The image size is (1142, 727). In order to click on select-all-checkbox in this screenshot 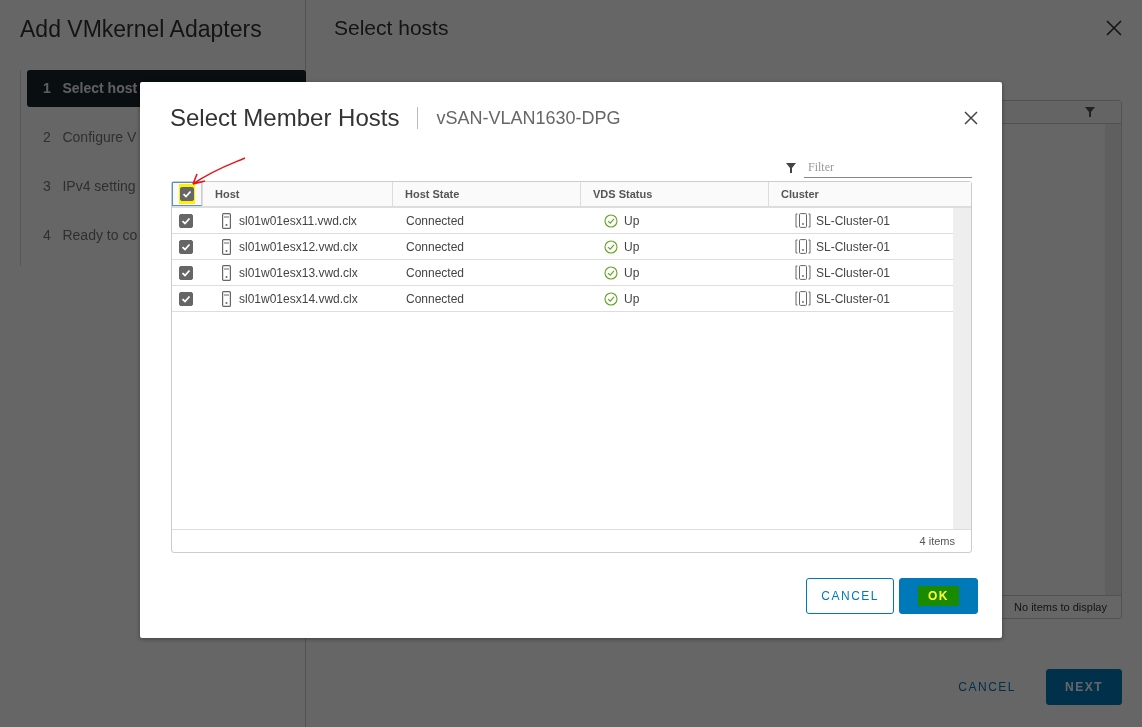, I will do `click(187, 194)`.